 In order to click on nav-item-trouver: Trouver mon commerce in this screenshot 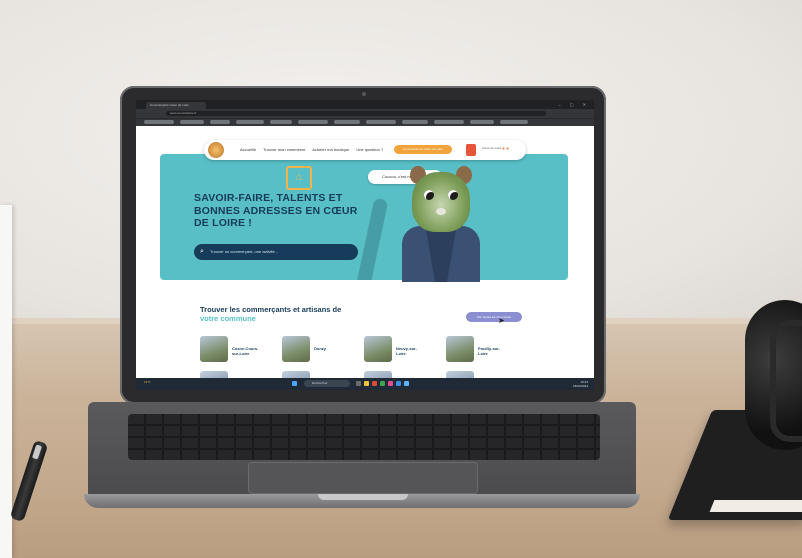, I will do `click(284, 149)`.